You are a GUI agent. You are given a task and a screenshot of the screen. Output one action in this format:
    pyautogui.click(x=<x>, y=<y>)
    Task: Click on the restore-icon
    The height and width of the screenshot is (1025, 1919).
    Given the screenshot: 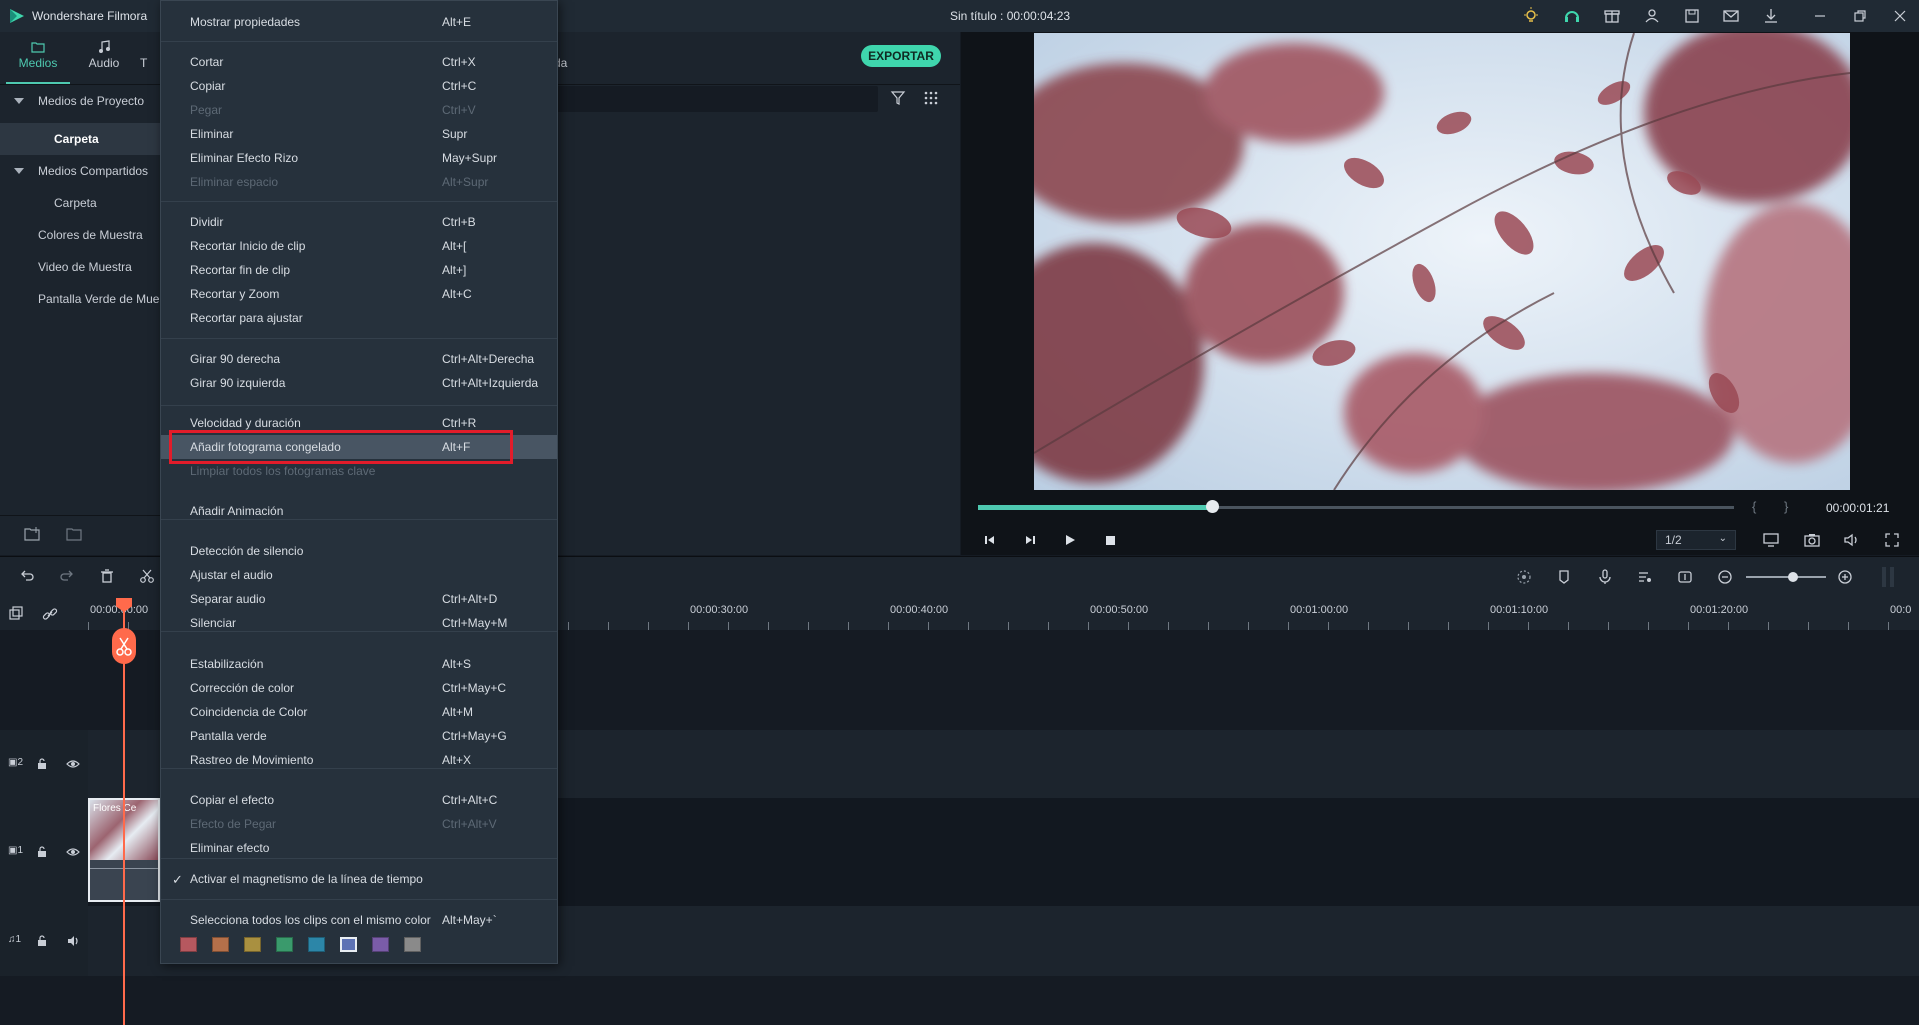 What is the action you would take?
    pyautogui.click(x=1860, y=16)
    